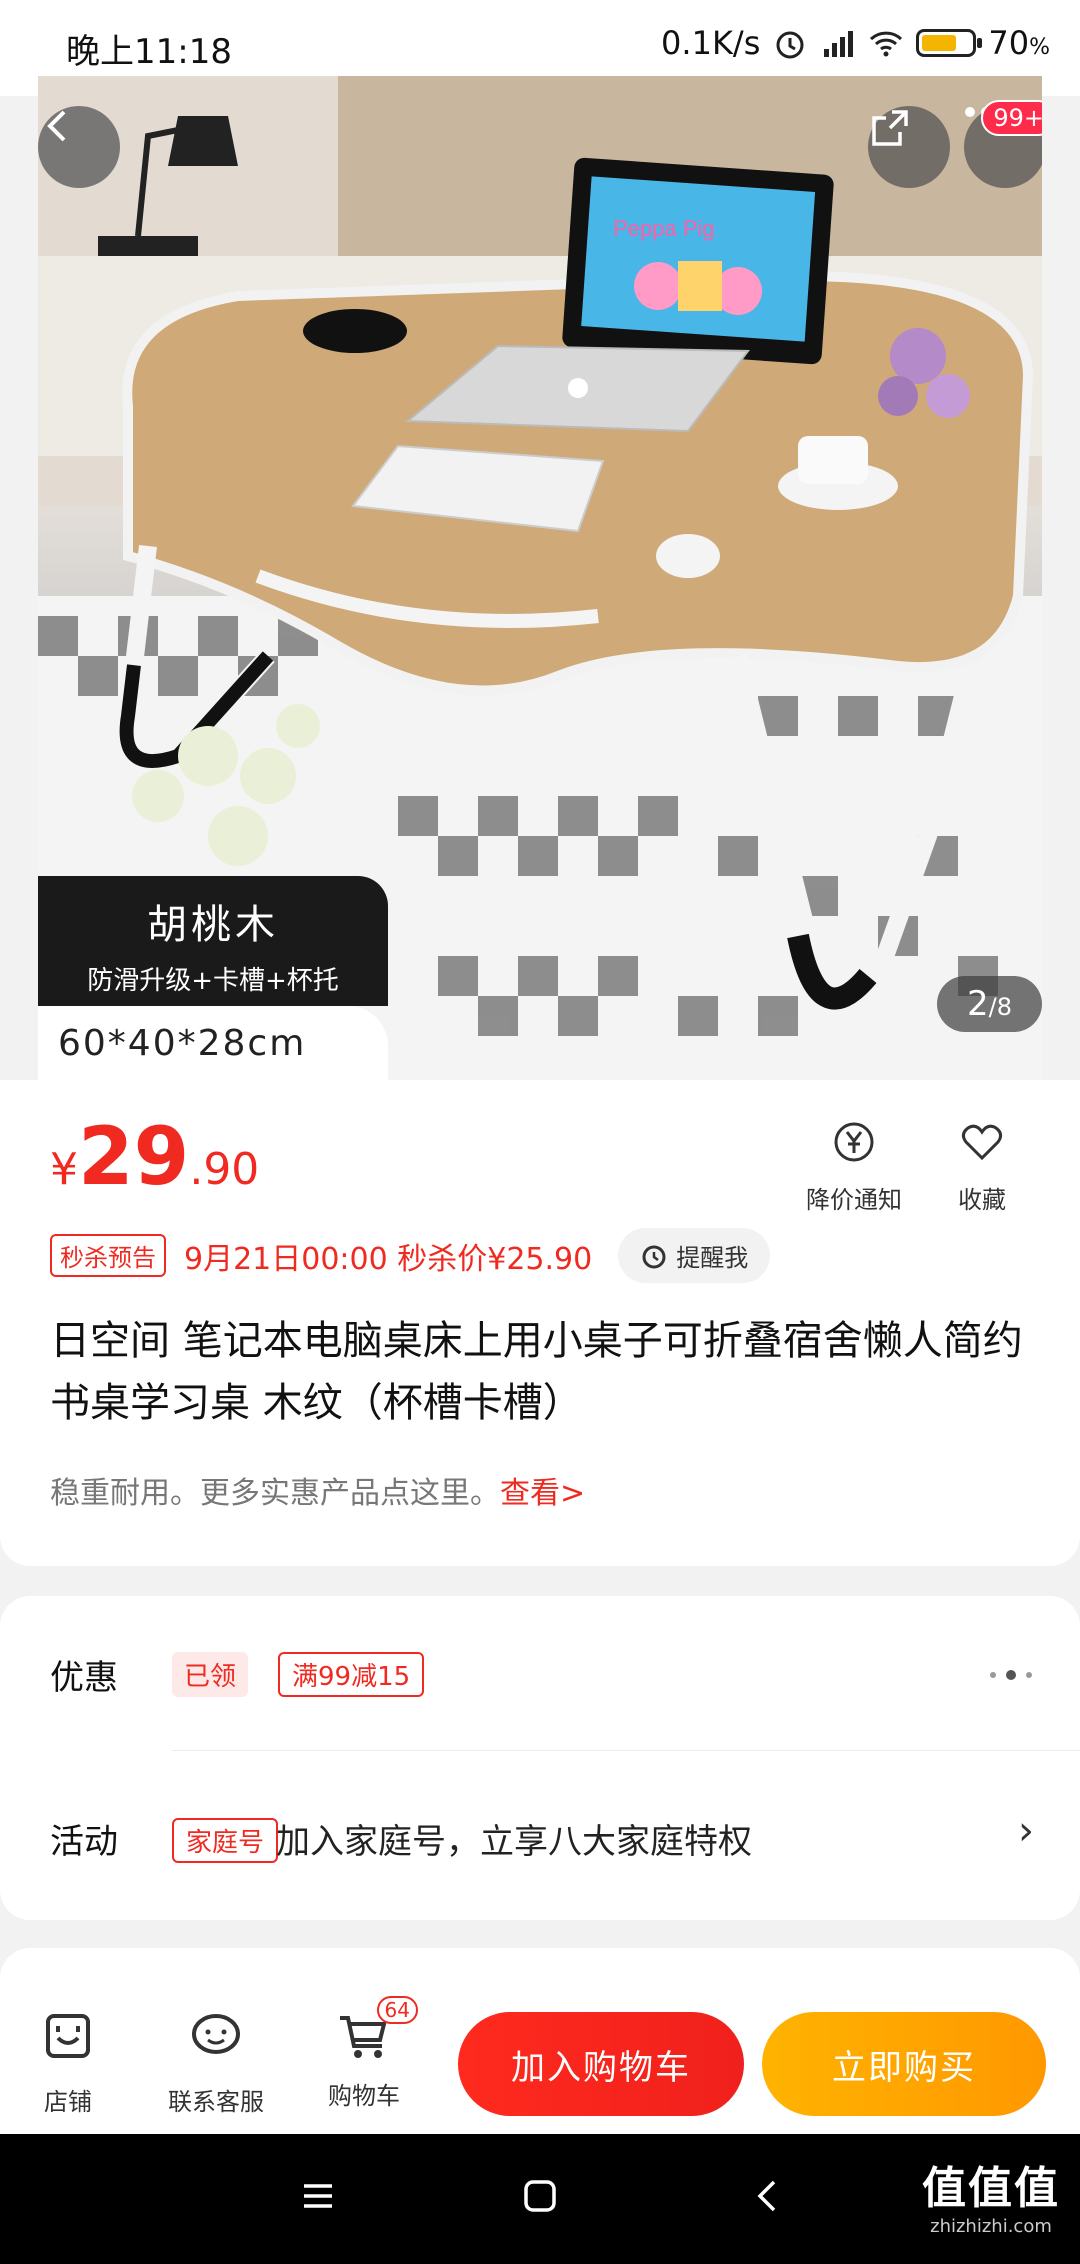  I want to click on add-to-cart-button: 加入购物车, so click(601, 2064).